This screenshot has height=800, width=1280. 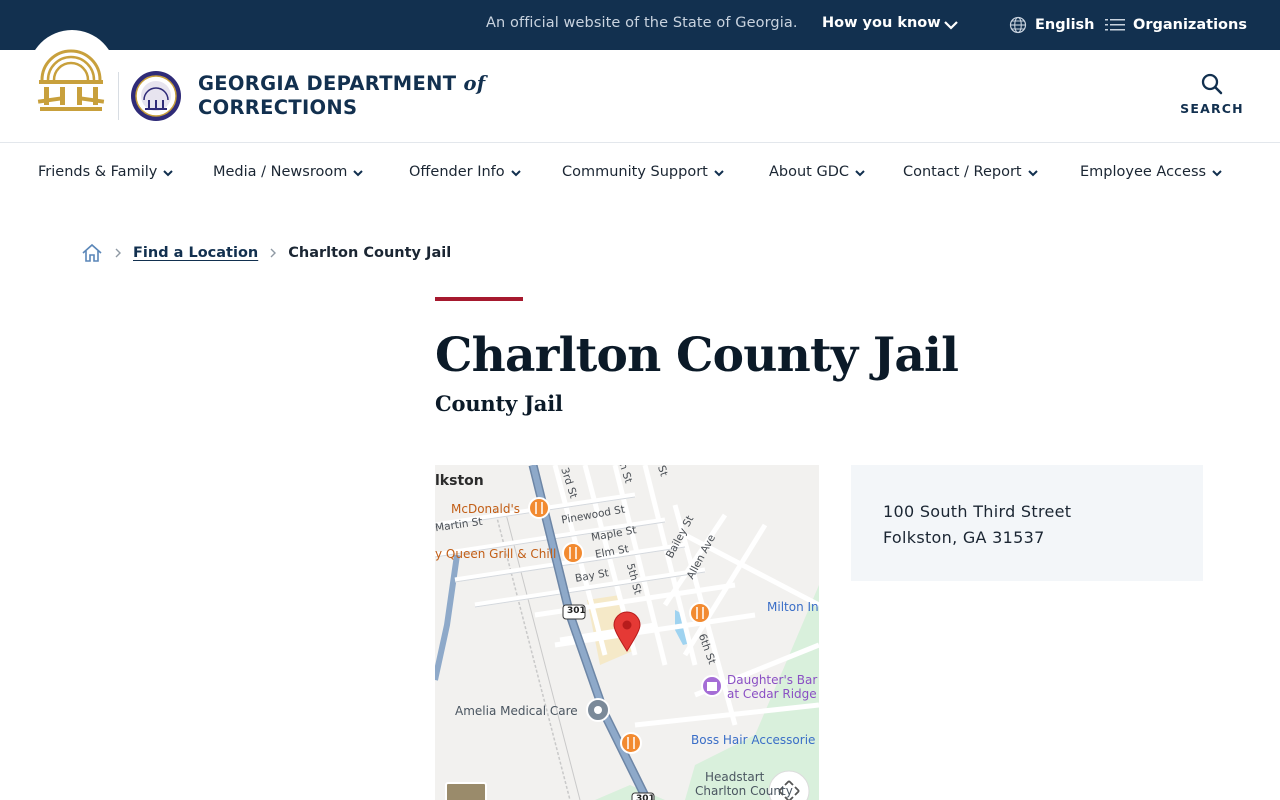 I want to click on organizations-button: Organizations, so click(x=1176, y=25).